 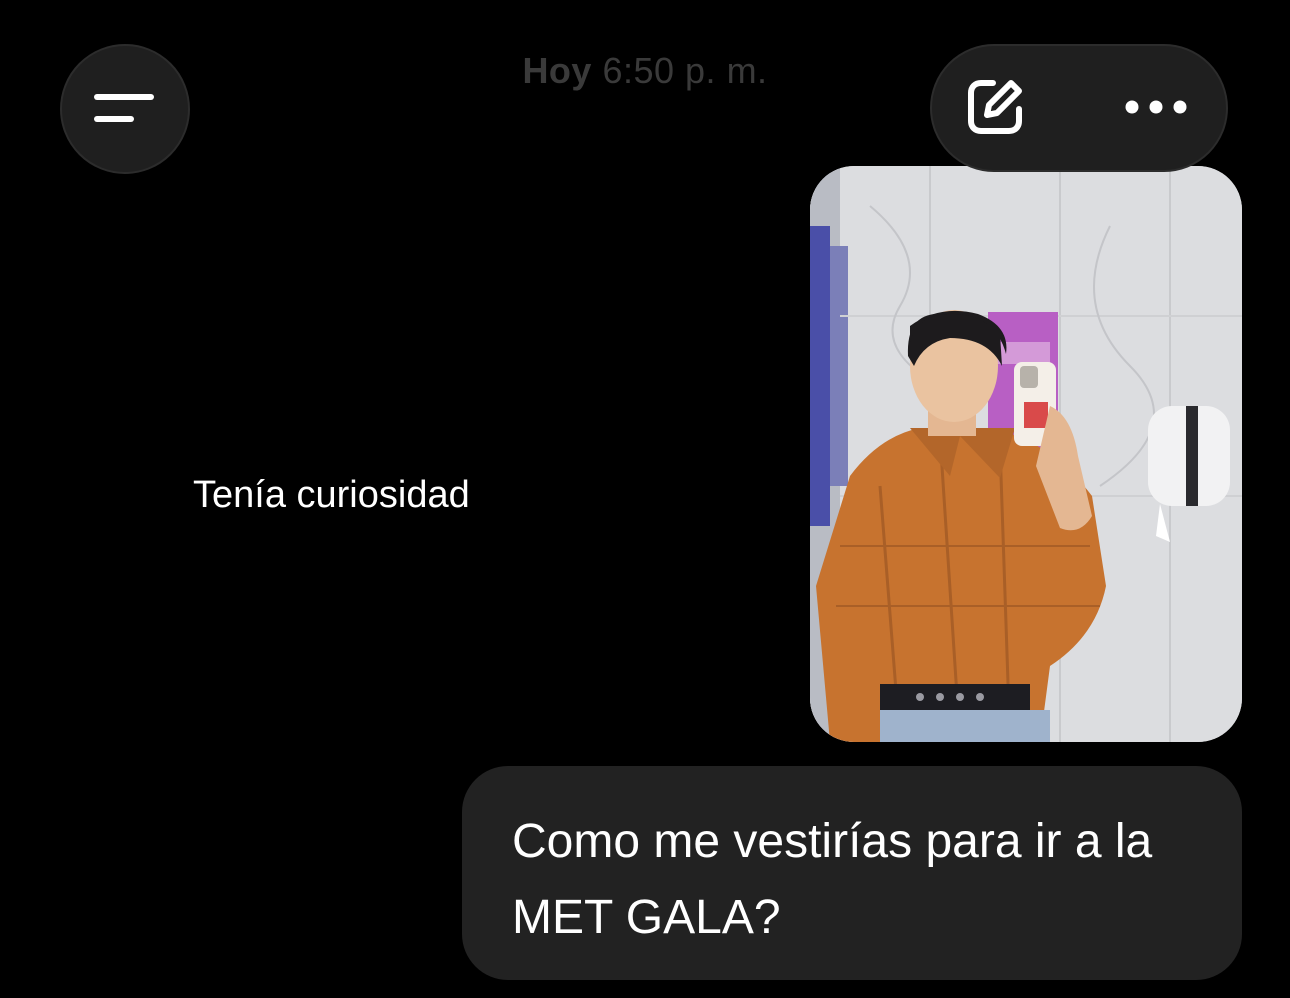 I want to click on sent-message-line-1: Como me vestirías para ir a la, so click(x=832, y=841).